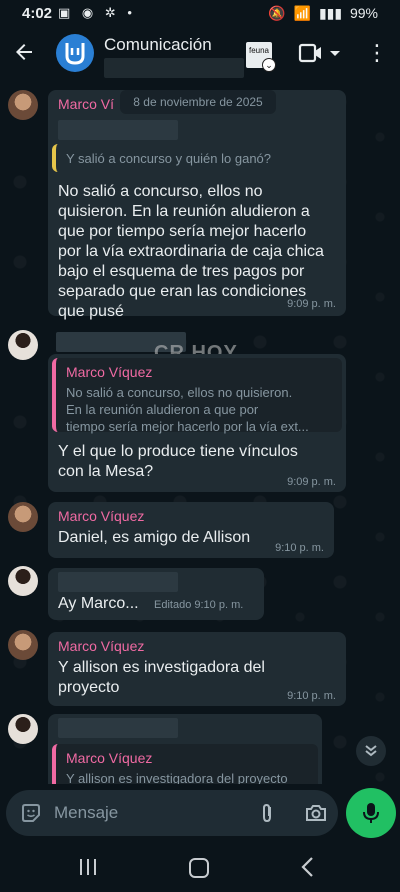  I want to click on wifi-icon: 📶, so click(302, 13).